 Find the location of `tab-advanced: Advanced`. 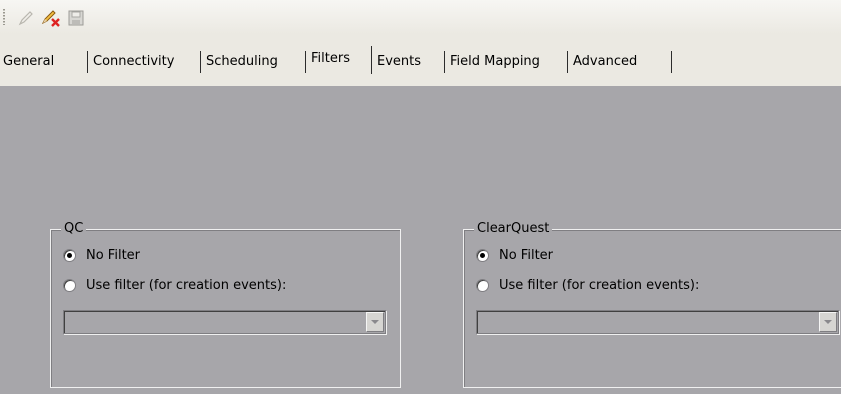

tab-advanced: Advanced is located at coordinates (620, 62).